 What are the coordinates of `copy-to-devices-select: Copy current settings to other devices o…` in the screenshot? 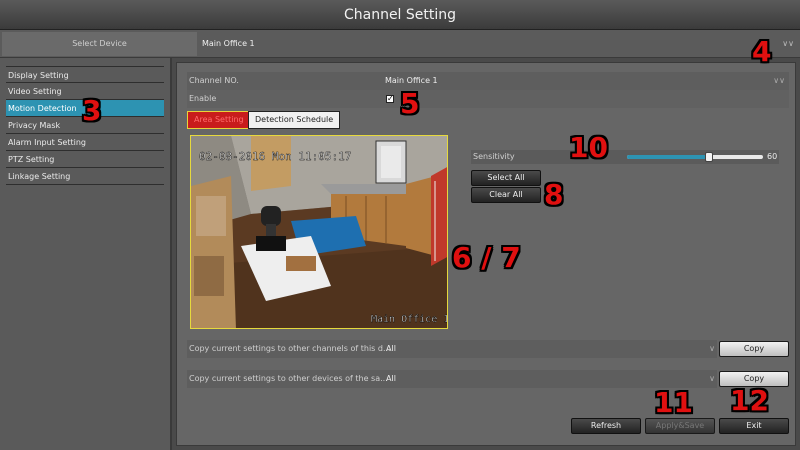 It's located at (452, 379).